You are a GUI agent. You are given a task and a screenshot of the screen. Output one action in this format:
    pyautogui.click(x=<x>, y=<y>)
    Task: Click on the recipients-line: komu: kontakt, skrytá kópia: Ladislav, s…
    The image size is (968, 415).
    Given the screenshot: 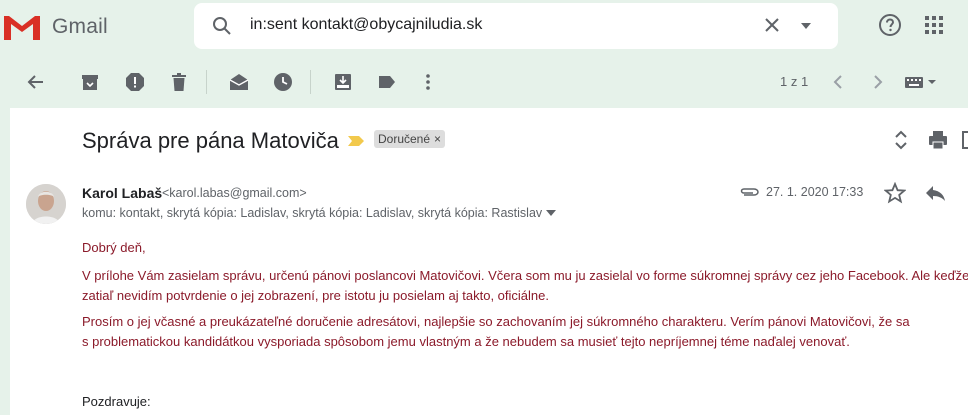 What is the action you would take?
    pyautogui.click(x=319, y=213)
    